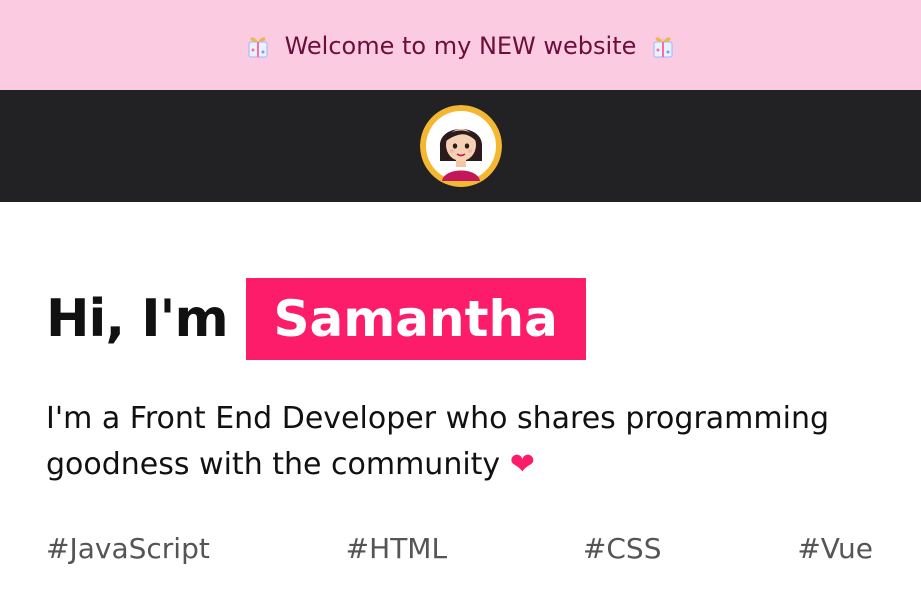 This screenshot has height=616, width=921. What do you see at coordinates (128, 548) in the screenshot?
I see `tag-javascript: #JavaScript` at bounding box center [128, 548].